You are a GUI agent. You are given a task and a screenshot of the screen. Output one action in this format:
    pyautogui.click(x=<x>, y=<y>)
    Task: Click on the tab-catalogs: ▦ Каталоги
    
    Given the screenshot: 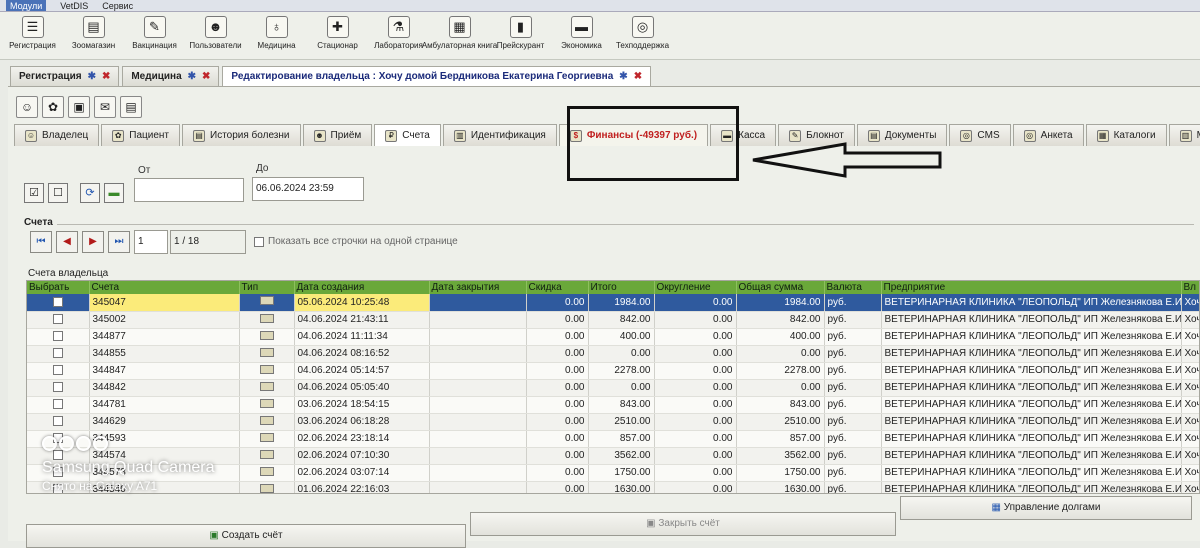 What is the action you would take?
    pyautogui.click(x=1126, y=135)
    